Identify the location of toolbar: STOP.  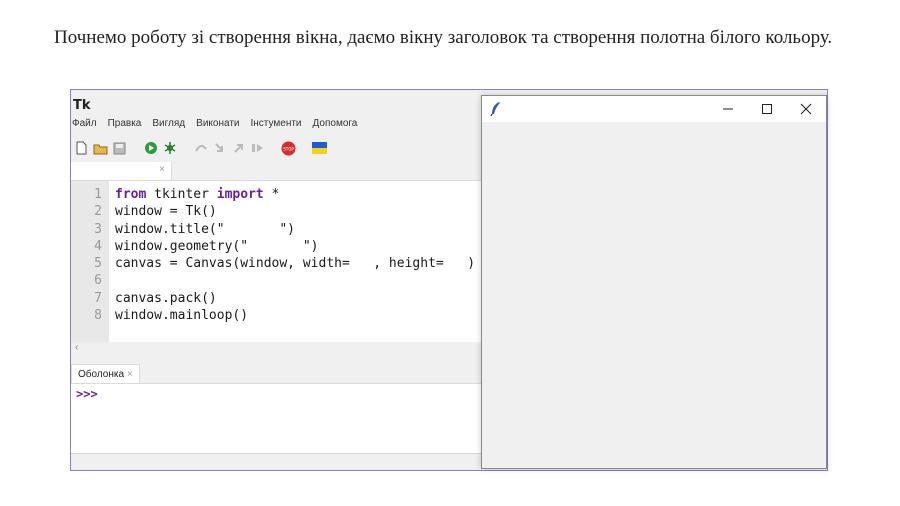
(200, 148).